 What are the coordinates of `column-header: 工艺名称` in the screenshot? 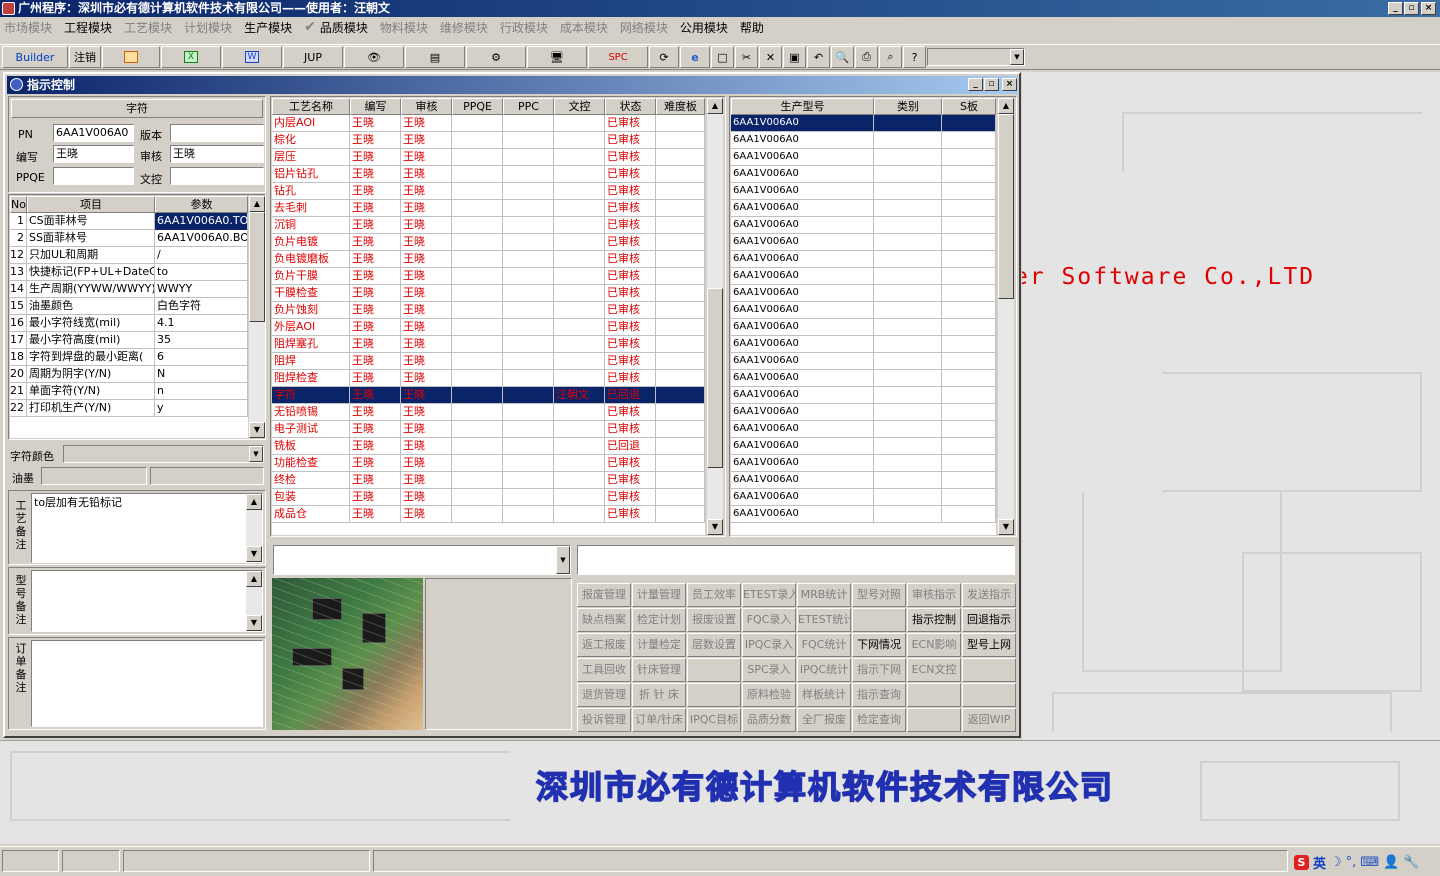 It's located at (311, 106).